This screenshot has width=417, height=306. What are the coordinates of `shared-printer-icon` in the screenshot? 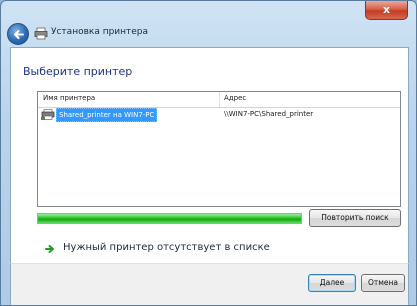 It's located at (48, 114).